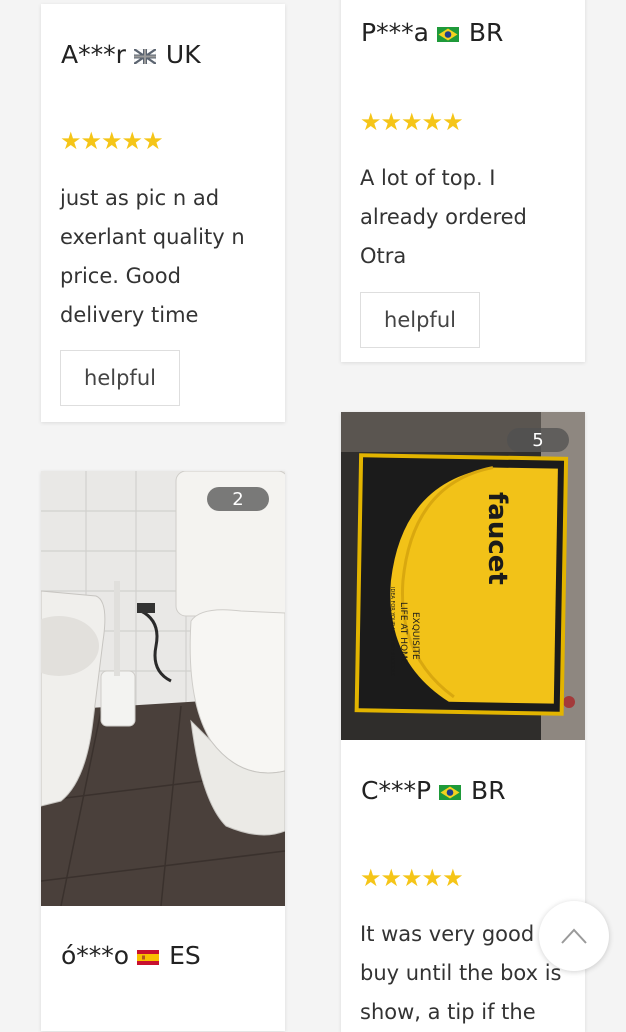 The image size is (626, 1032). What do you see at coordinates (129, 315) in the screenshot?
I see `review-text-line: delivery time` at bounding box center [129, 315].